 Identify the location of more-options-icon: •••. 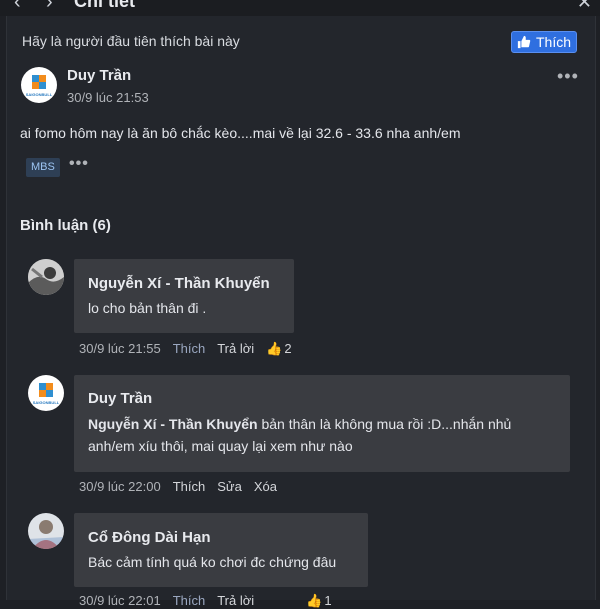
(568, 76).